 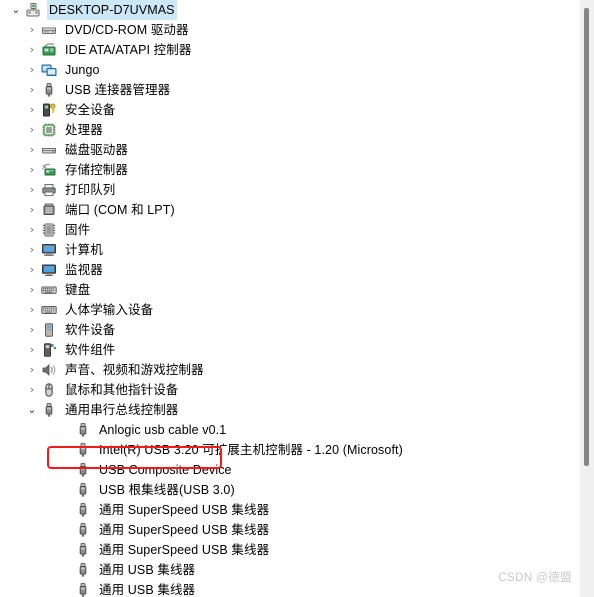 What do you see at coordinates (281, 170) in the screenshot?
I see `tree-item: › 存储控制器` at bounding box center [281, 170].